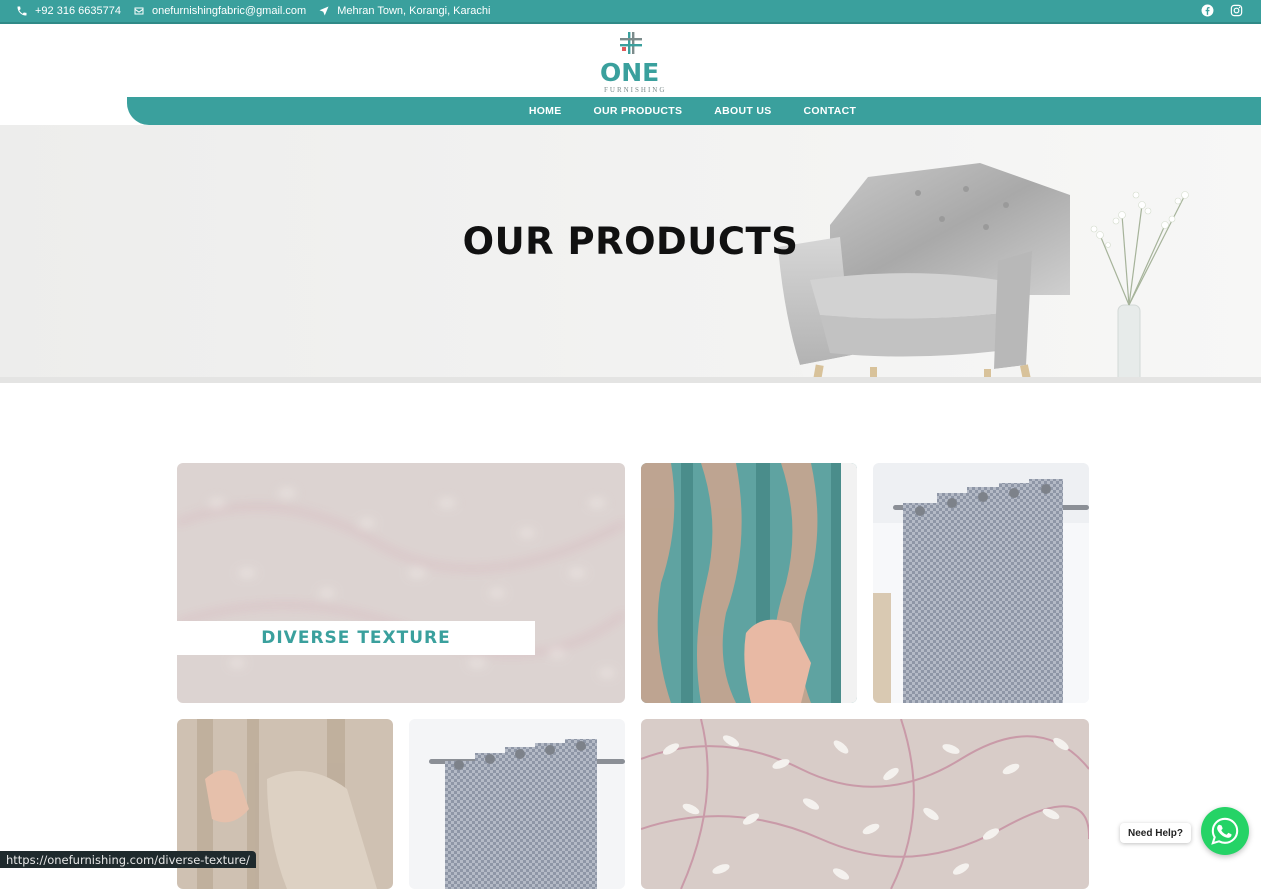 The width and height of the screenshot is (1261, 889). I want to click on product-tile-damask-curtain, so click(749, 583).